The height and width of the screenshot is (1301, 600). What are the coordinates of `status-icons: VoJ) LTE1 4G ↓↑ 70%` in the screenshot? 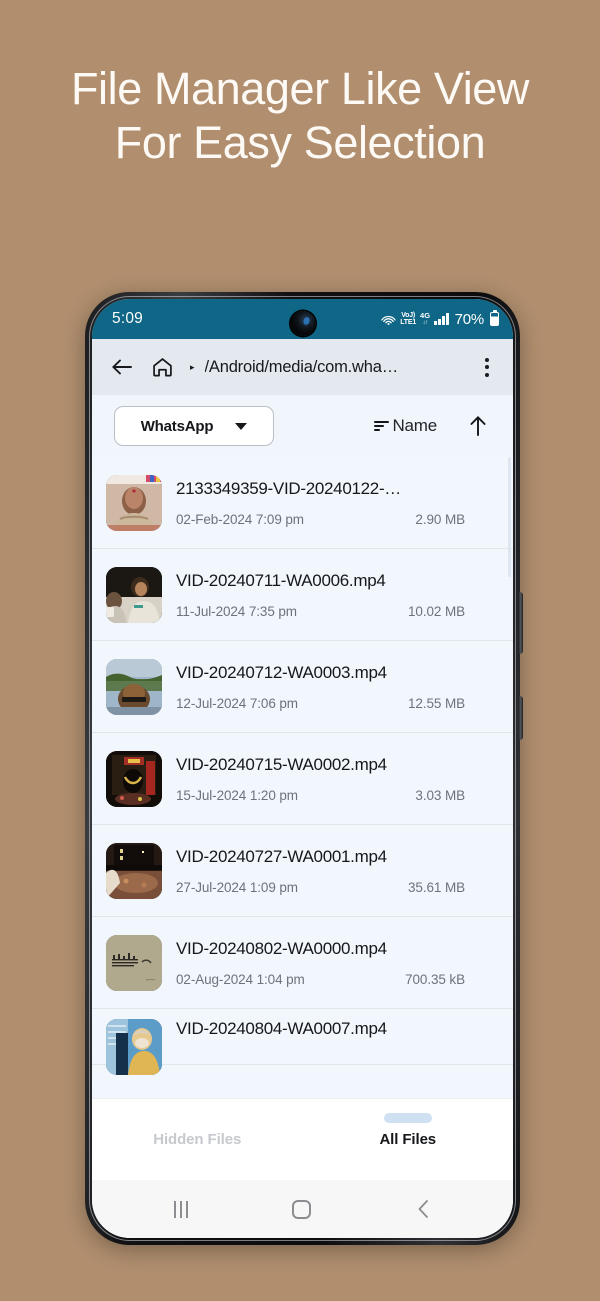 It's located at (440, 319).